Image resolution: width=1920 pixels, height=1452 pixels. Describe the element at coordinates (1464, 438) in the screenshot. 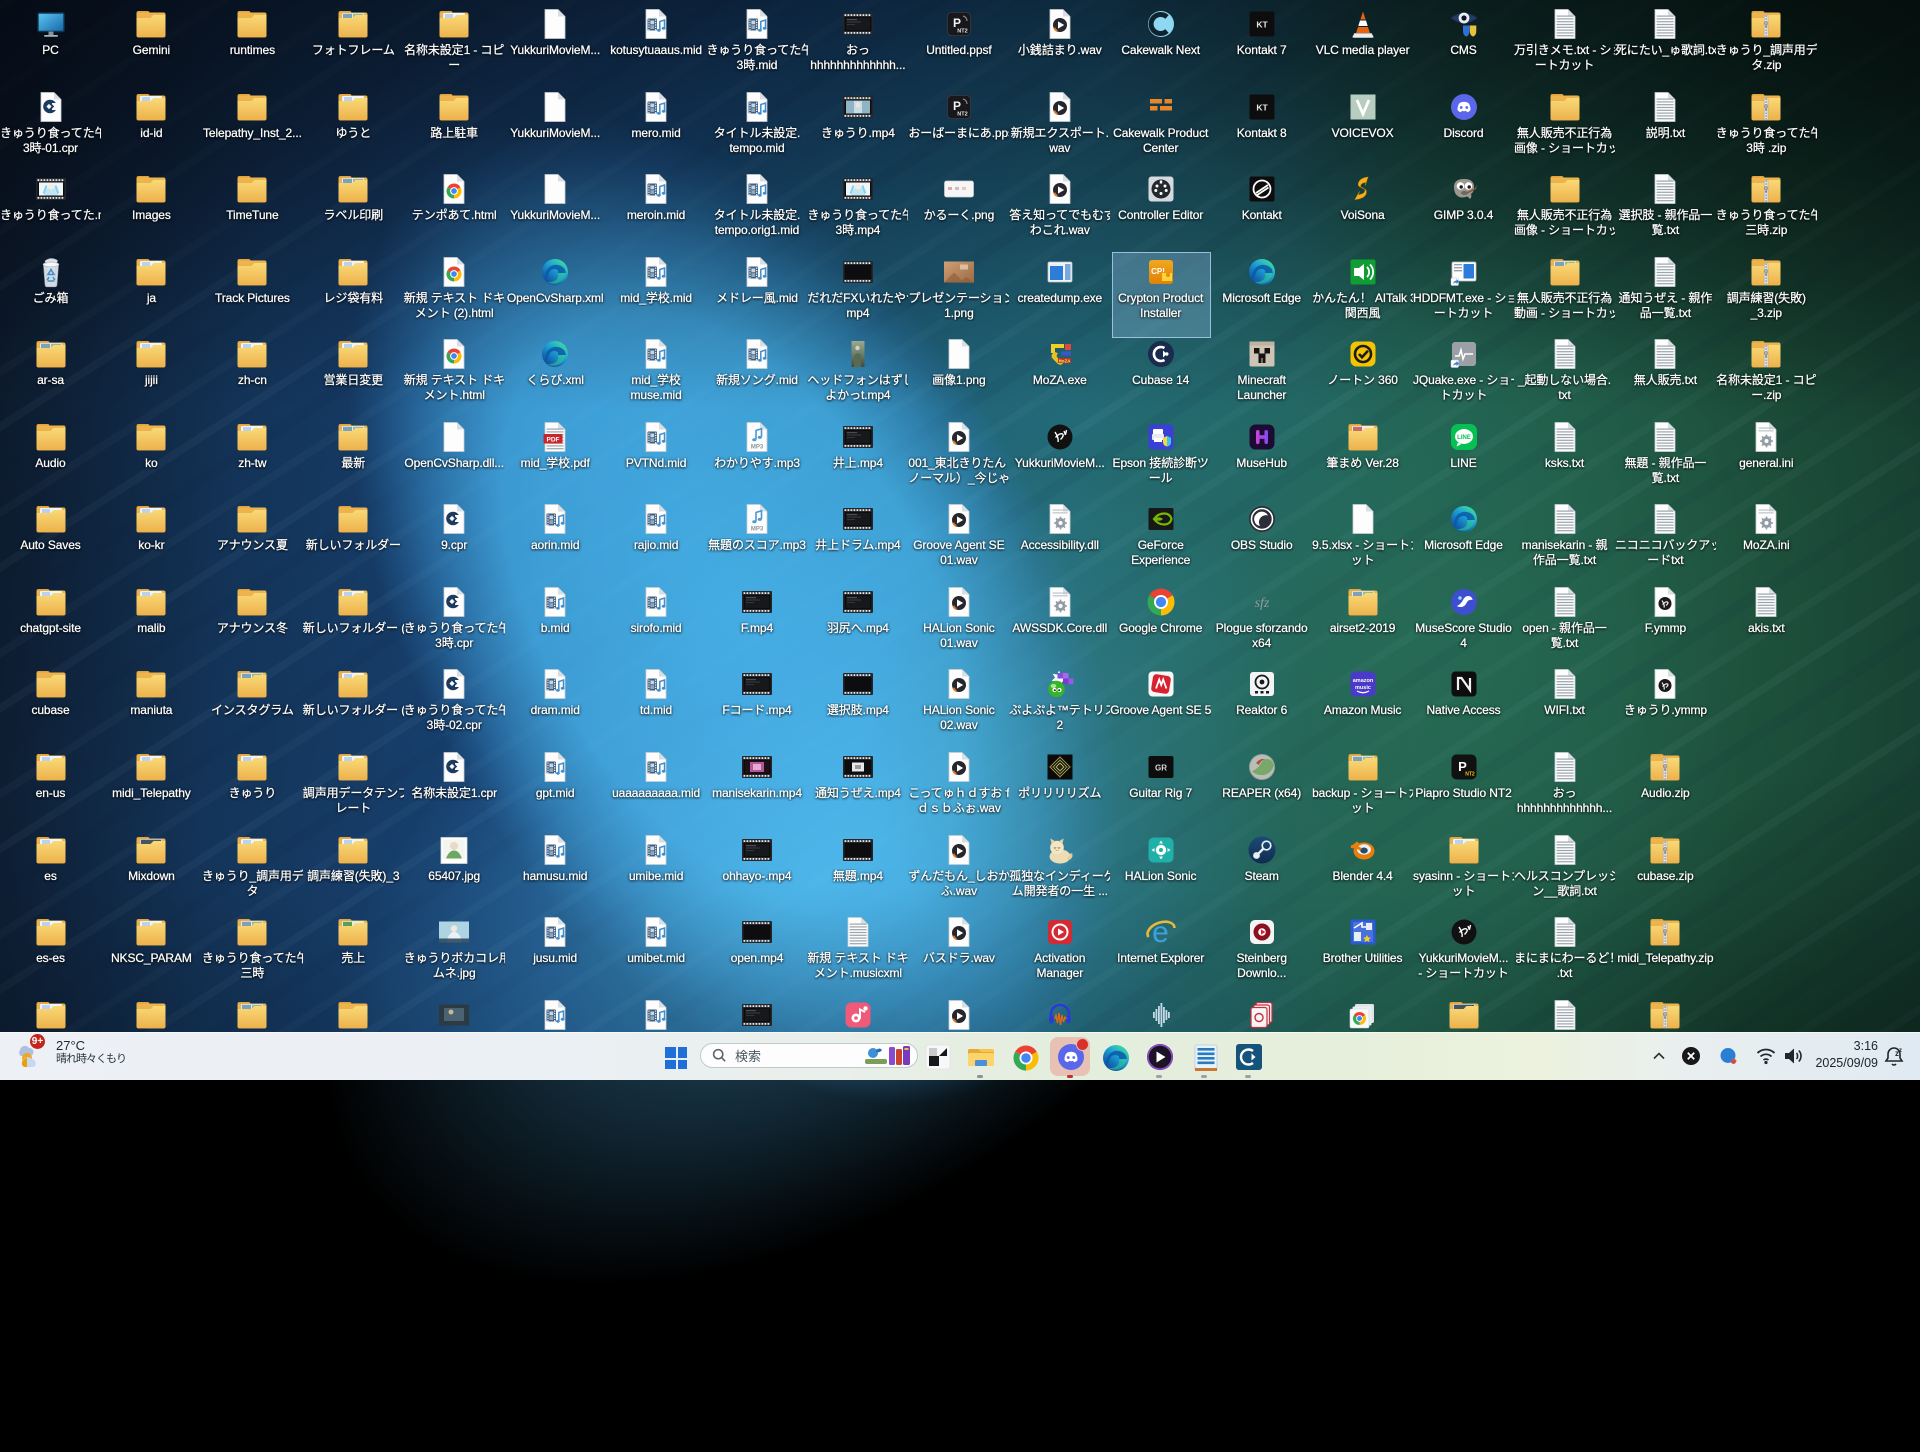

I see `svg-text: LINE` at that location.